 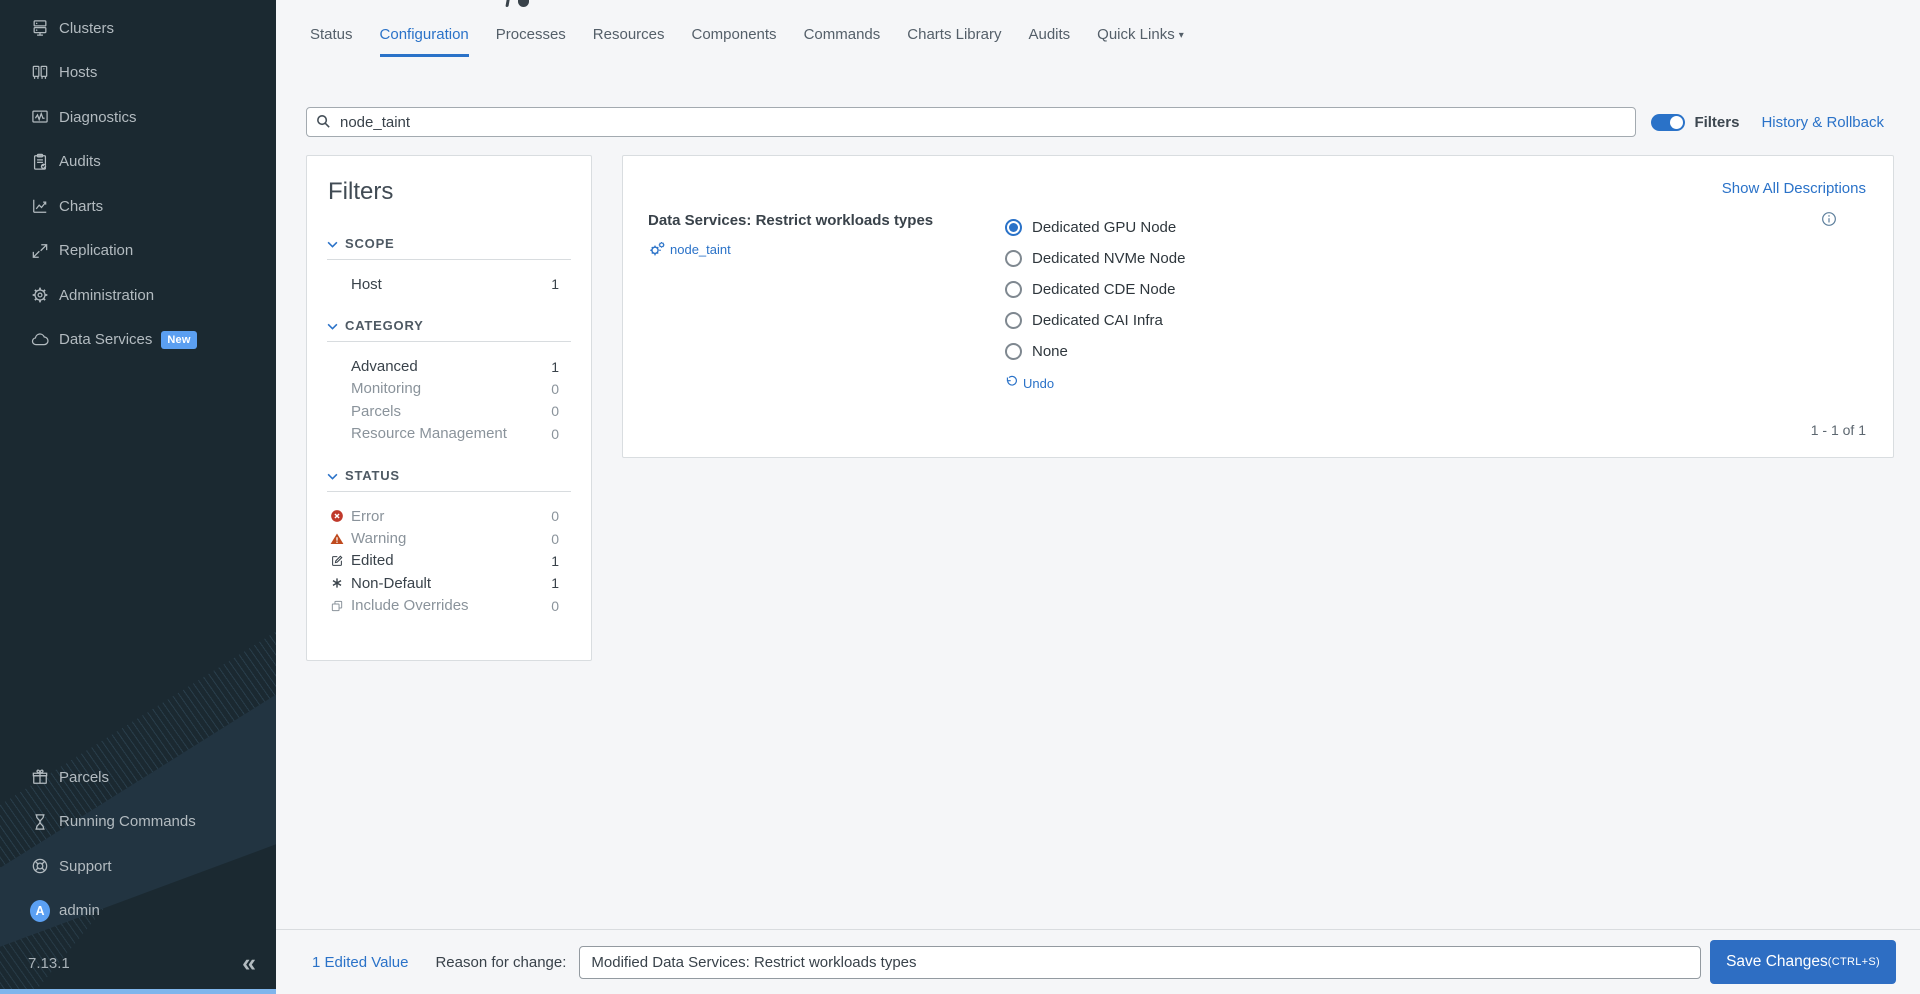 I want to click on gear-icon, so click(x=40, y=295).